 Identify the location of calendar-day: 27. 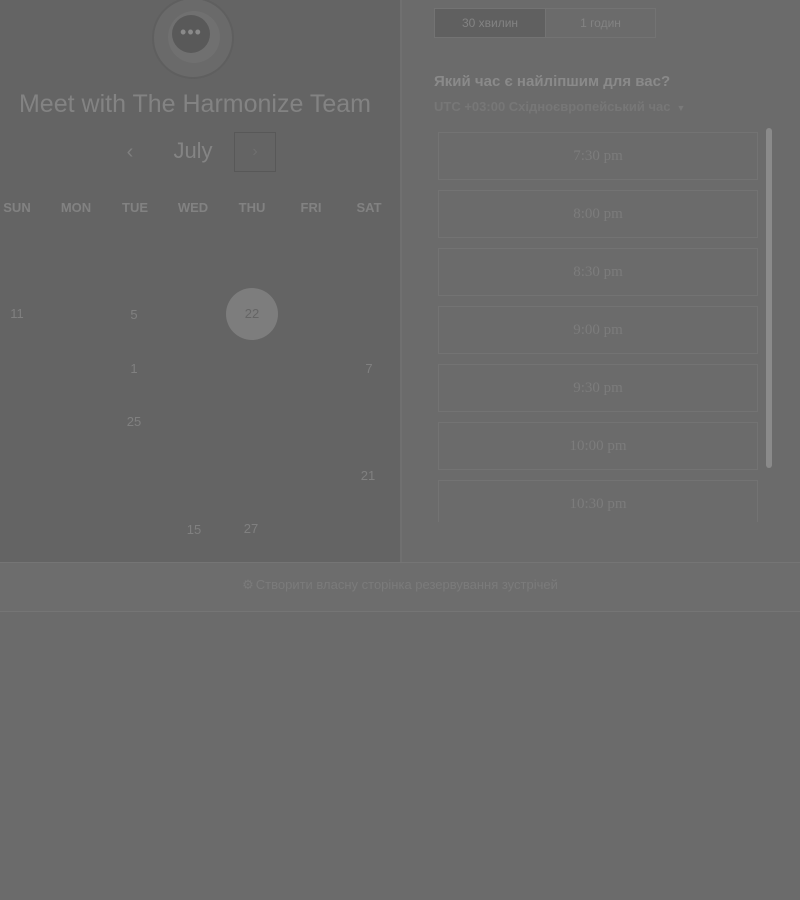
(251, 531).